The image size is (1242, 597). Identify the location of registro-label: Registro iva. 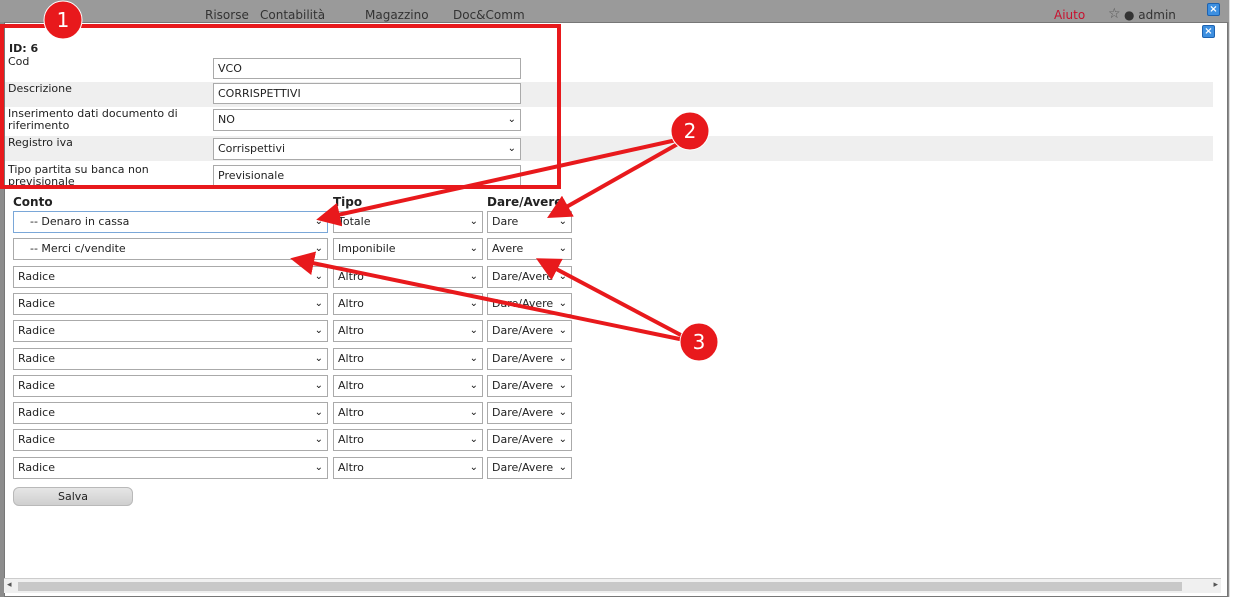
(40, 142).